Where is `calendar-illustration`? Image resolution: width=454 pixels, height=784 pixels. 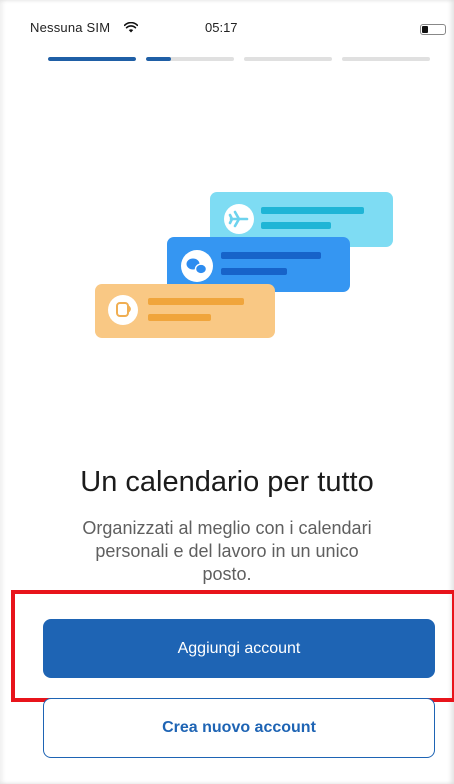
calendar-illustration is located at coordinates (244, 265).